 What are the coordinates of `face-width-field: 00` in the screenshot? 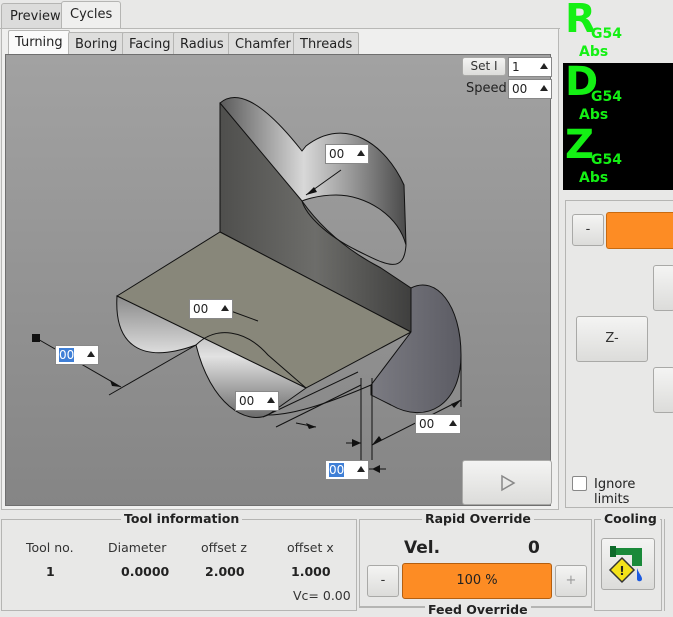 It's located at (211, 309).